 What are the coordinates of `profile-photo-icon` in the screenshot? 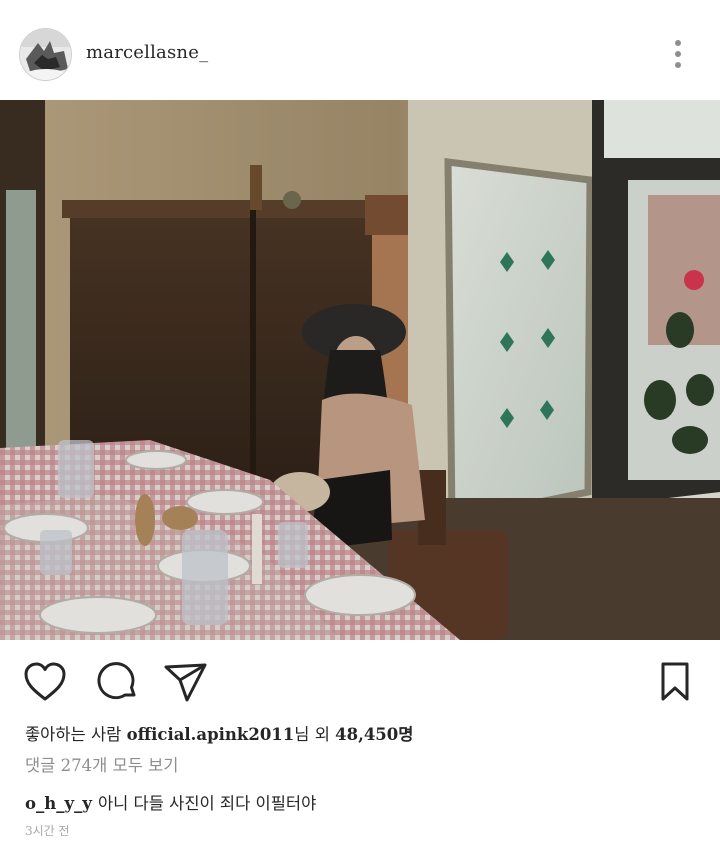 It's located at (45, 54).